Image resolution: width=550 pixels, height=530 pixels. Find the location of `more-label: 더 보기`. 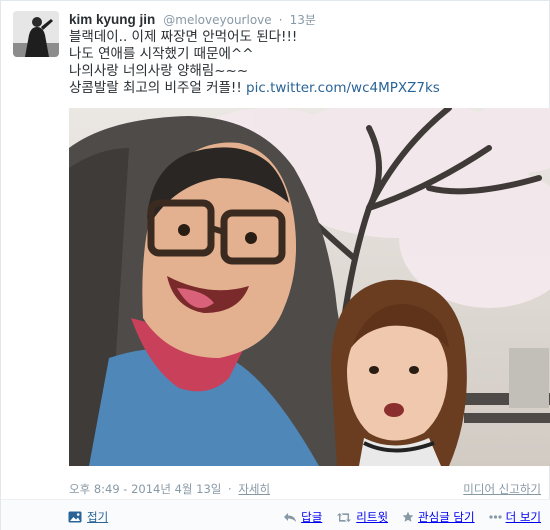

more-label: 더 보기 is located at coordinates (523, 517).